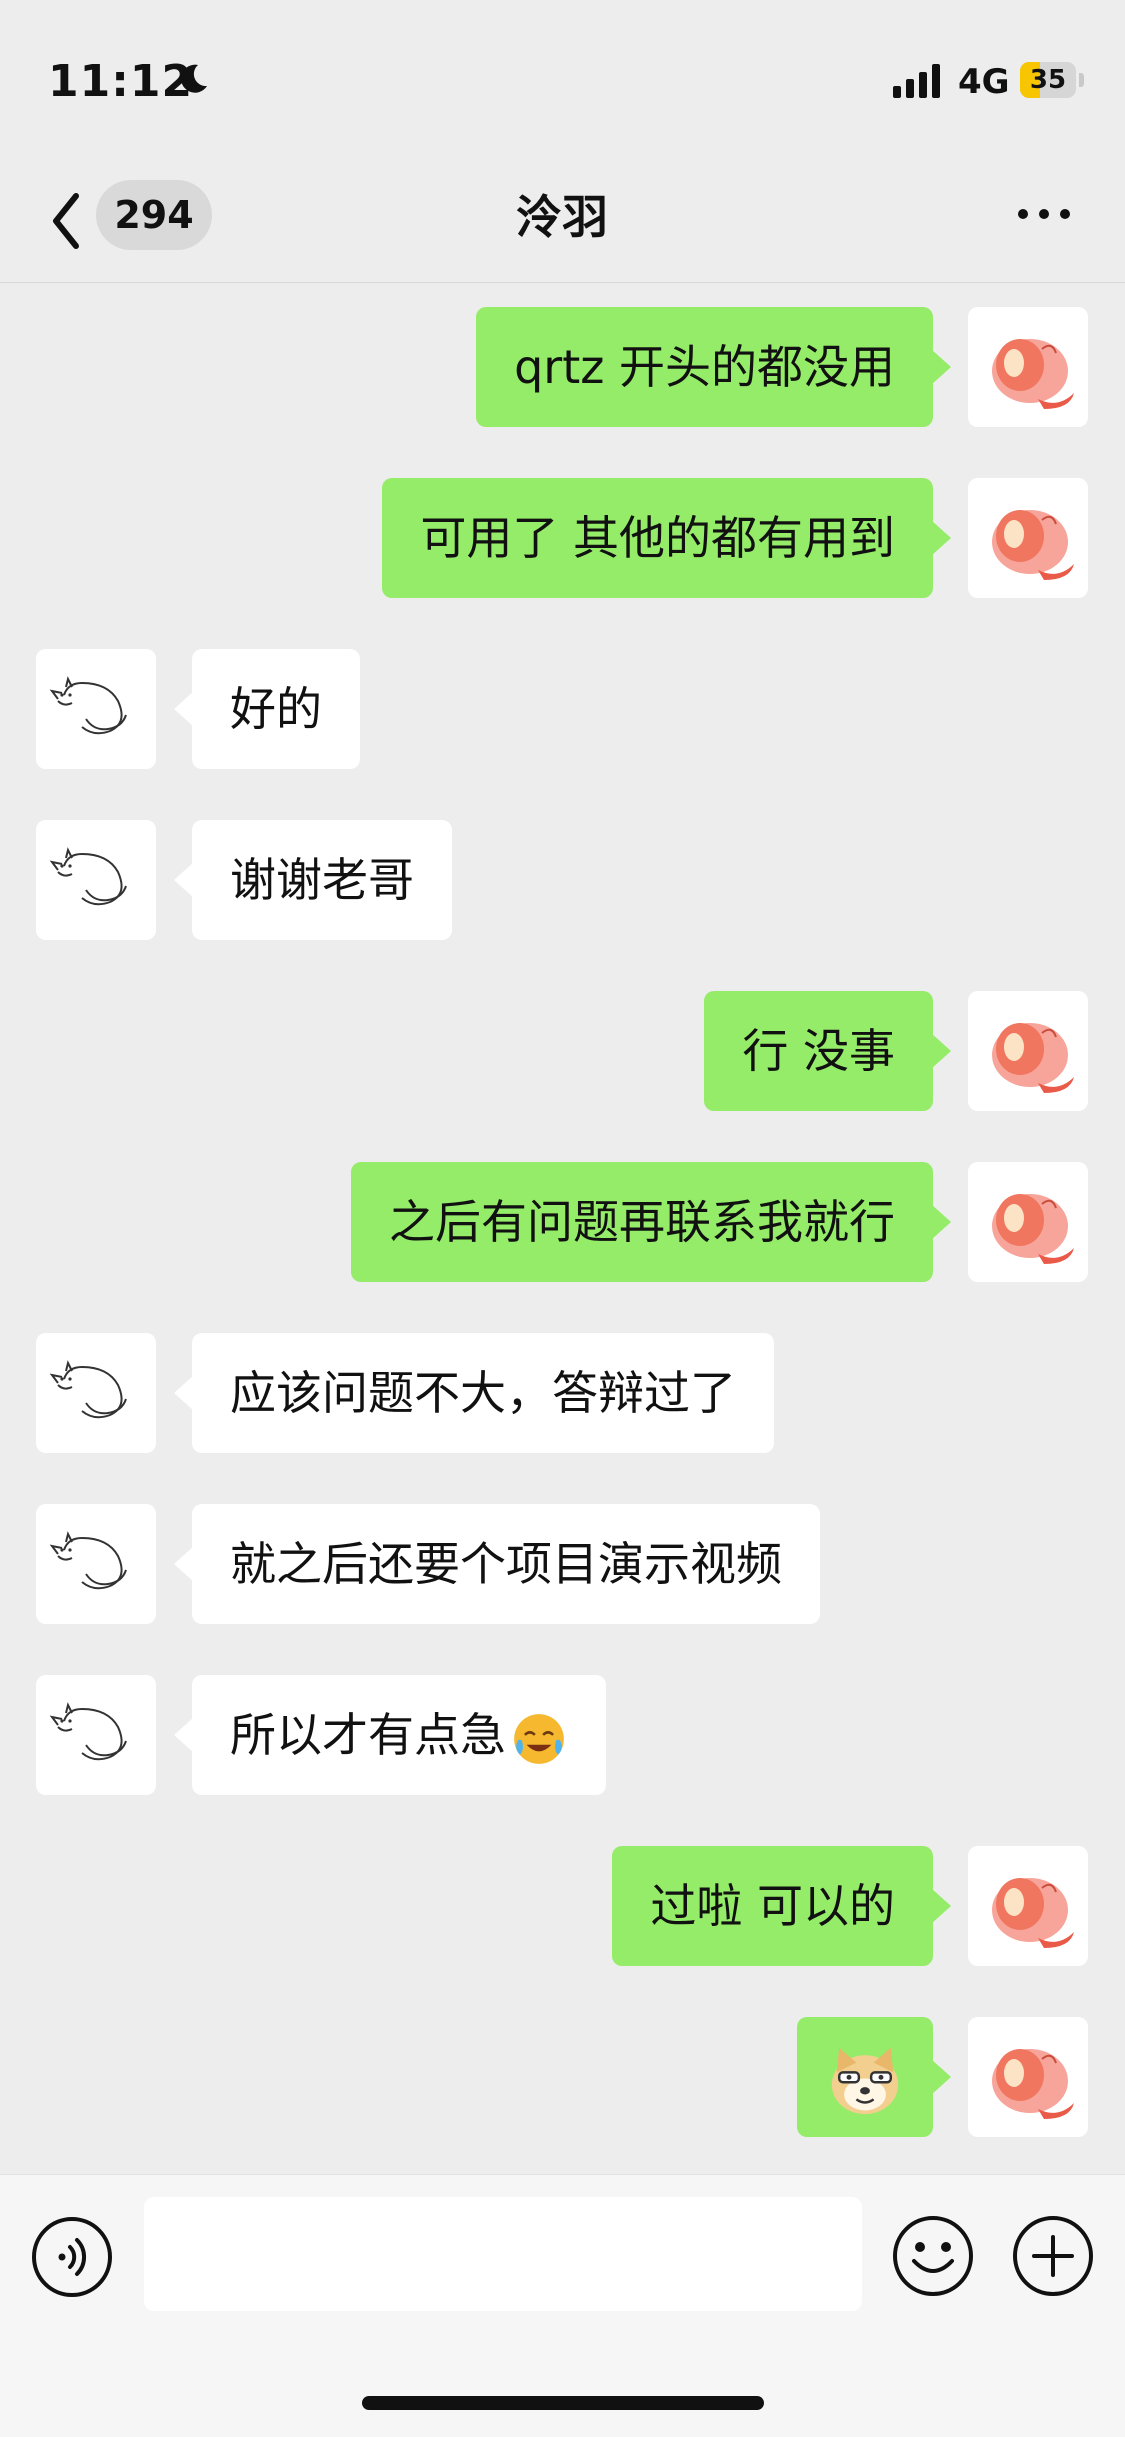  What do you see at coordinates (562, 1894) in the screenshot?
I see `message-row: 过啦 可以的` at bounding box center [562, 1894].